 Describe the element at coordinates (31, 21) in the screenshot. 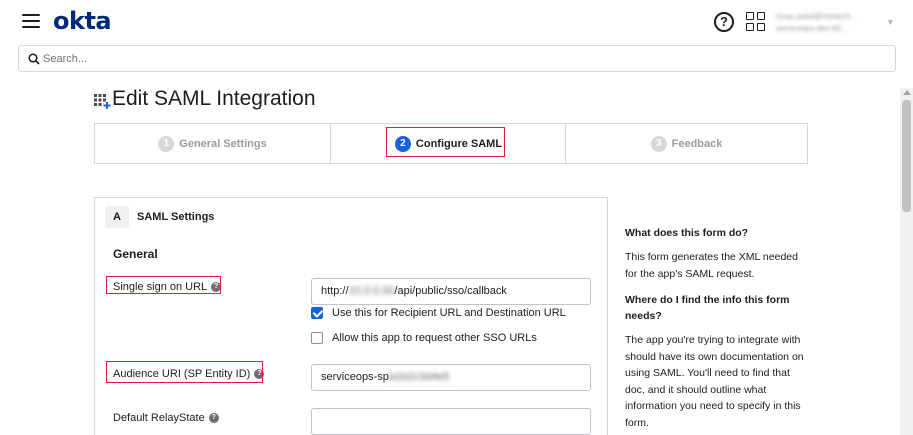

I see `hamburger-menu-icon` at that location.